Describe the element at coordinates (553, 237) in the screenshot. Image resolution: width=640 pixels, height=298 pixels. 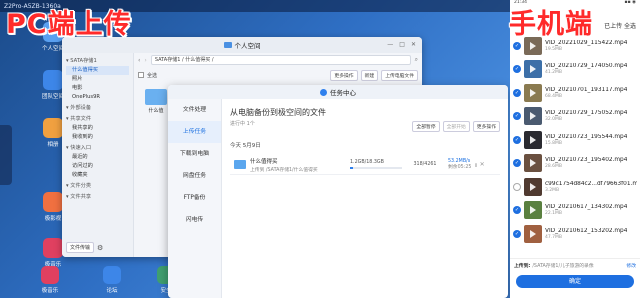
I see `video-size: 47.7MB` at that location.